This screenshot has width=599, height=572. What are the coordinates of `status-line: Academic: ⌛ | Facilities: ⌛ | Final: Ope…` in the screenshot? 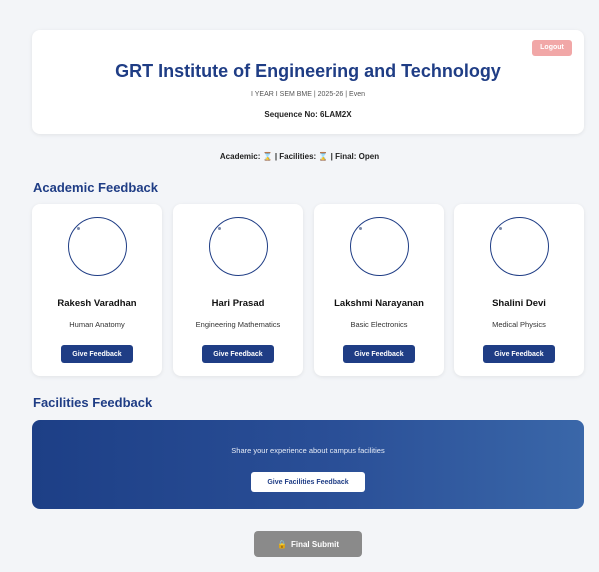 It's located at (299, 156).